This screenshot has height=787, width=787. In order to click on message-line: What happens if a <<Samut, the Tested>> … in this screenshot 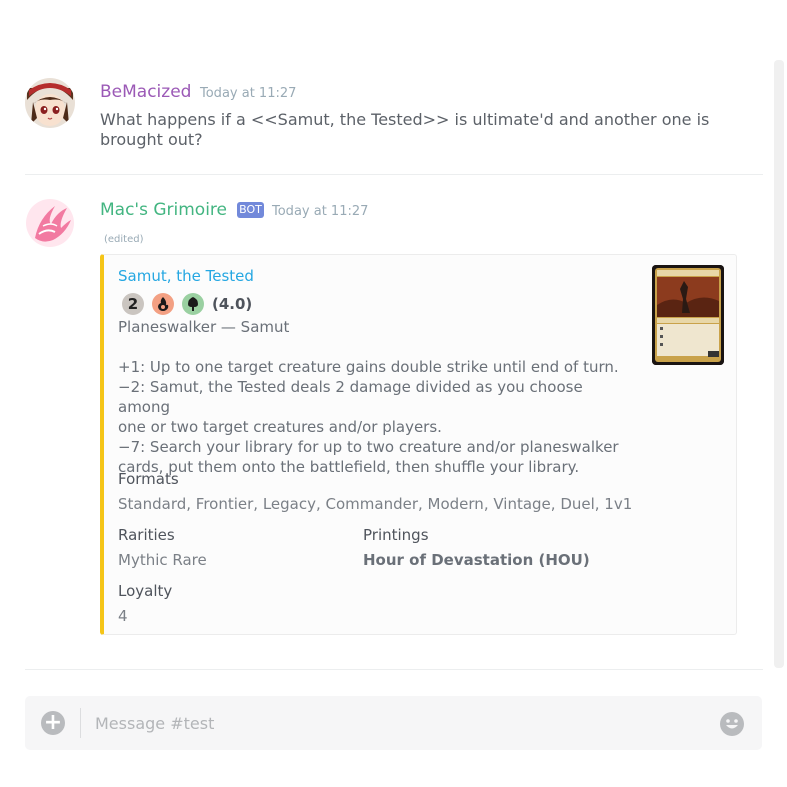, I will do `click(405, 119)`.